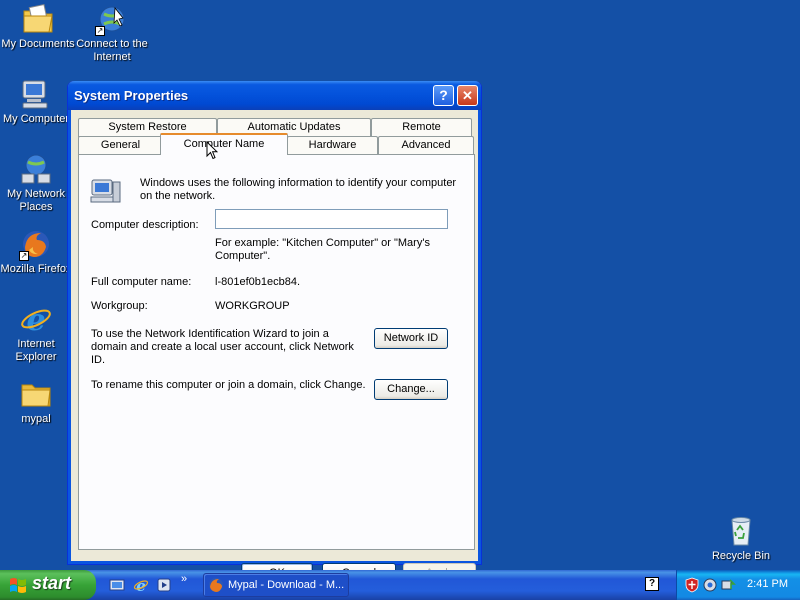 This screenshot has width=800, height=600. Describe the element at coordinates (710, 585) in the screenshot. I see `network-tray-icon` at that location.